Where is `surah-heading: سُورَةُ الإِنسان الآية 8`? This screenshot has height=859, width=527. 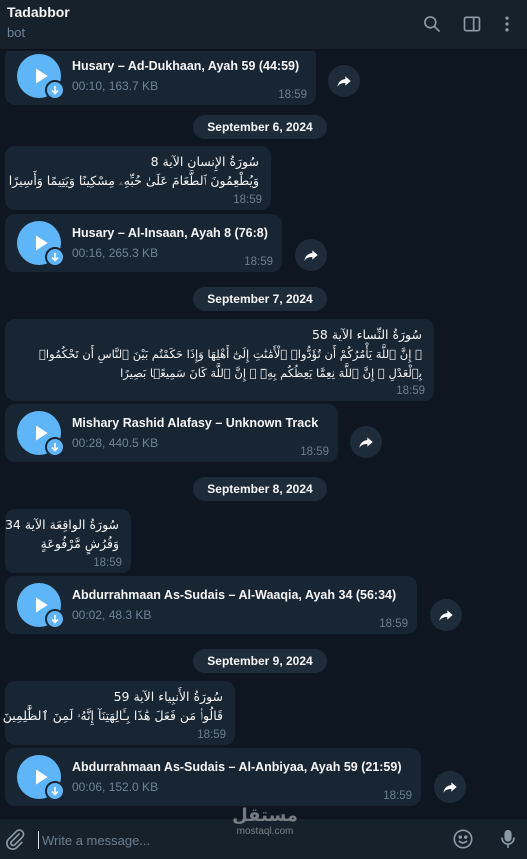
surah-heading: سُورَةُ الإِنسان الآية 8 is located at coordinates (204, 161).